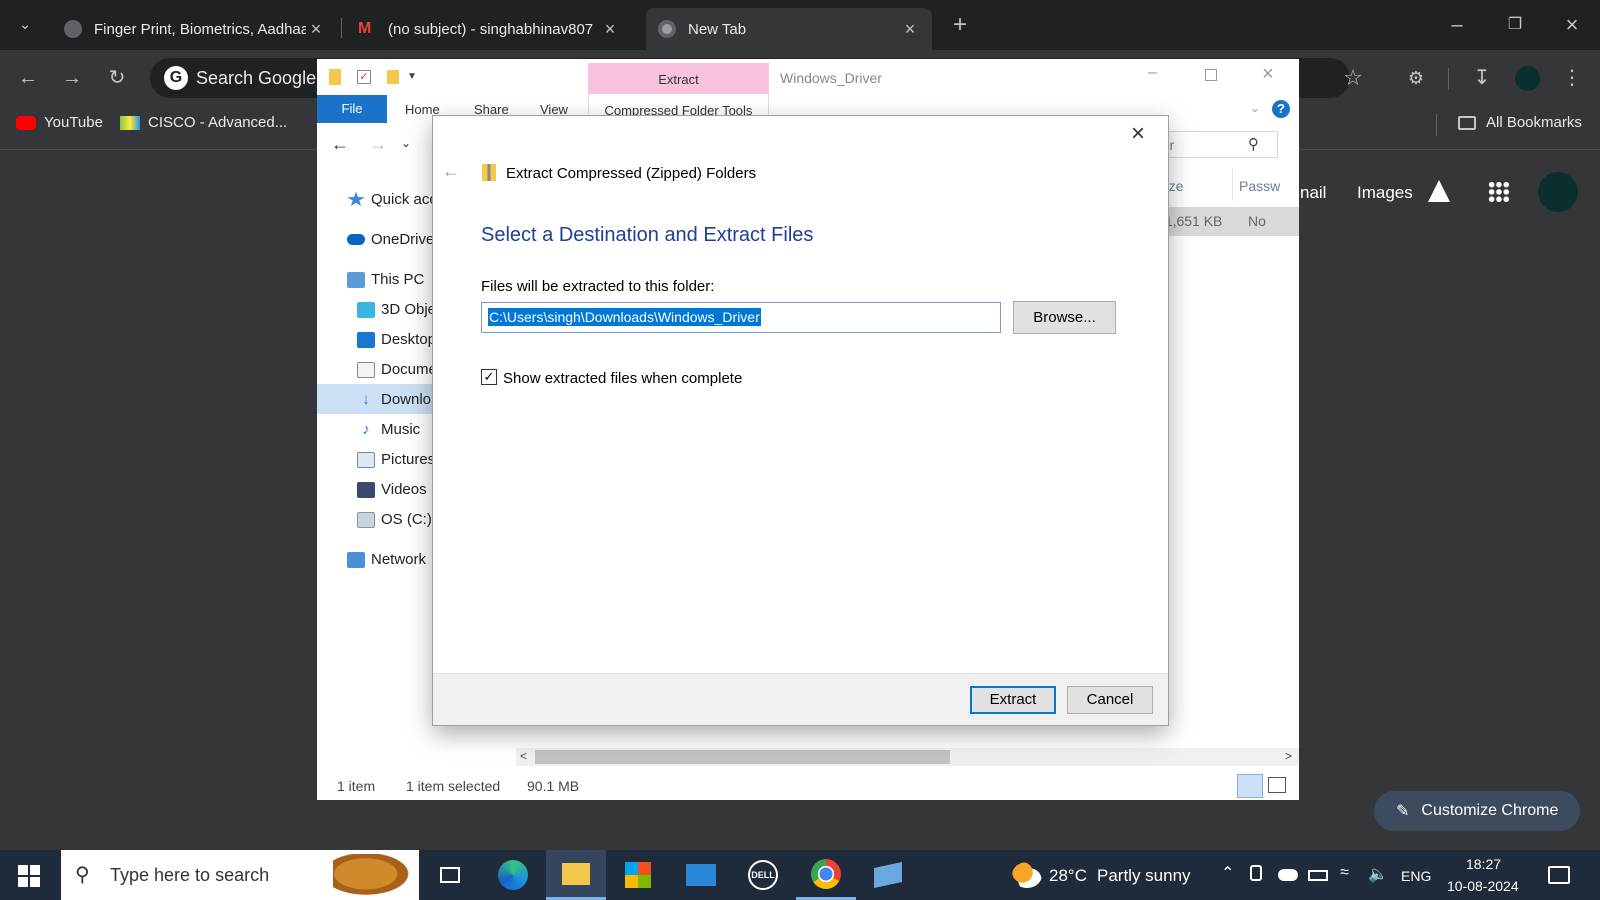 The width and height of the screenshot is (1600, 900). I want to click on minimize-icon: –, so click(1457, 25).